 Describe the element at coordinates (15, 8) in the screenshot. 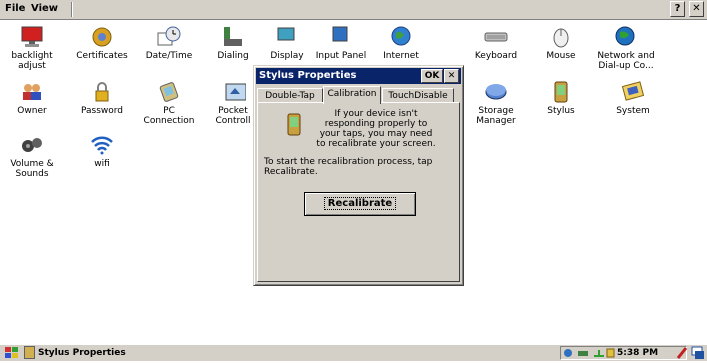

I see `menu-file: File` at that location.